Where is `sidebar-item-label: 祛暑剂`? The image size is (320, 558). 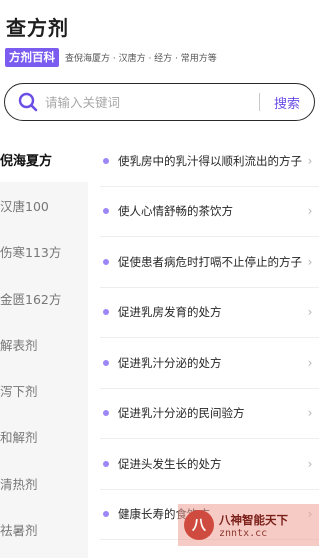 sidebar-item-label: 祛暑剂 is located at coordinates (19, 531).